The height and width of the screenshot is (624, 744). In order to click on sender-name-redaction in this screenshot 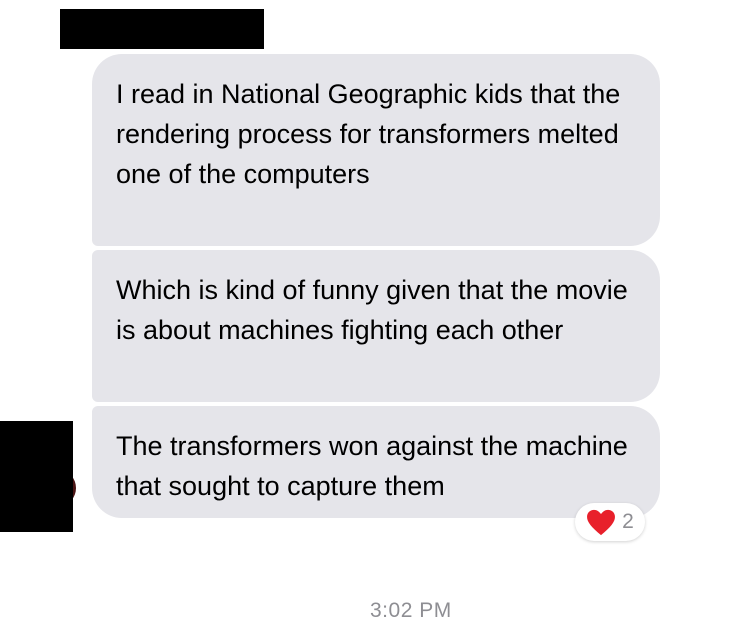, I will do `click(162, 29)`.